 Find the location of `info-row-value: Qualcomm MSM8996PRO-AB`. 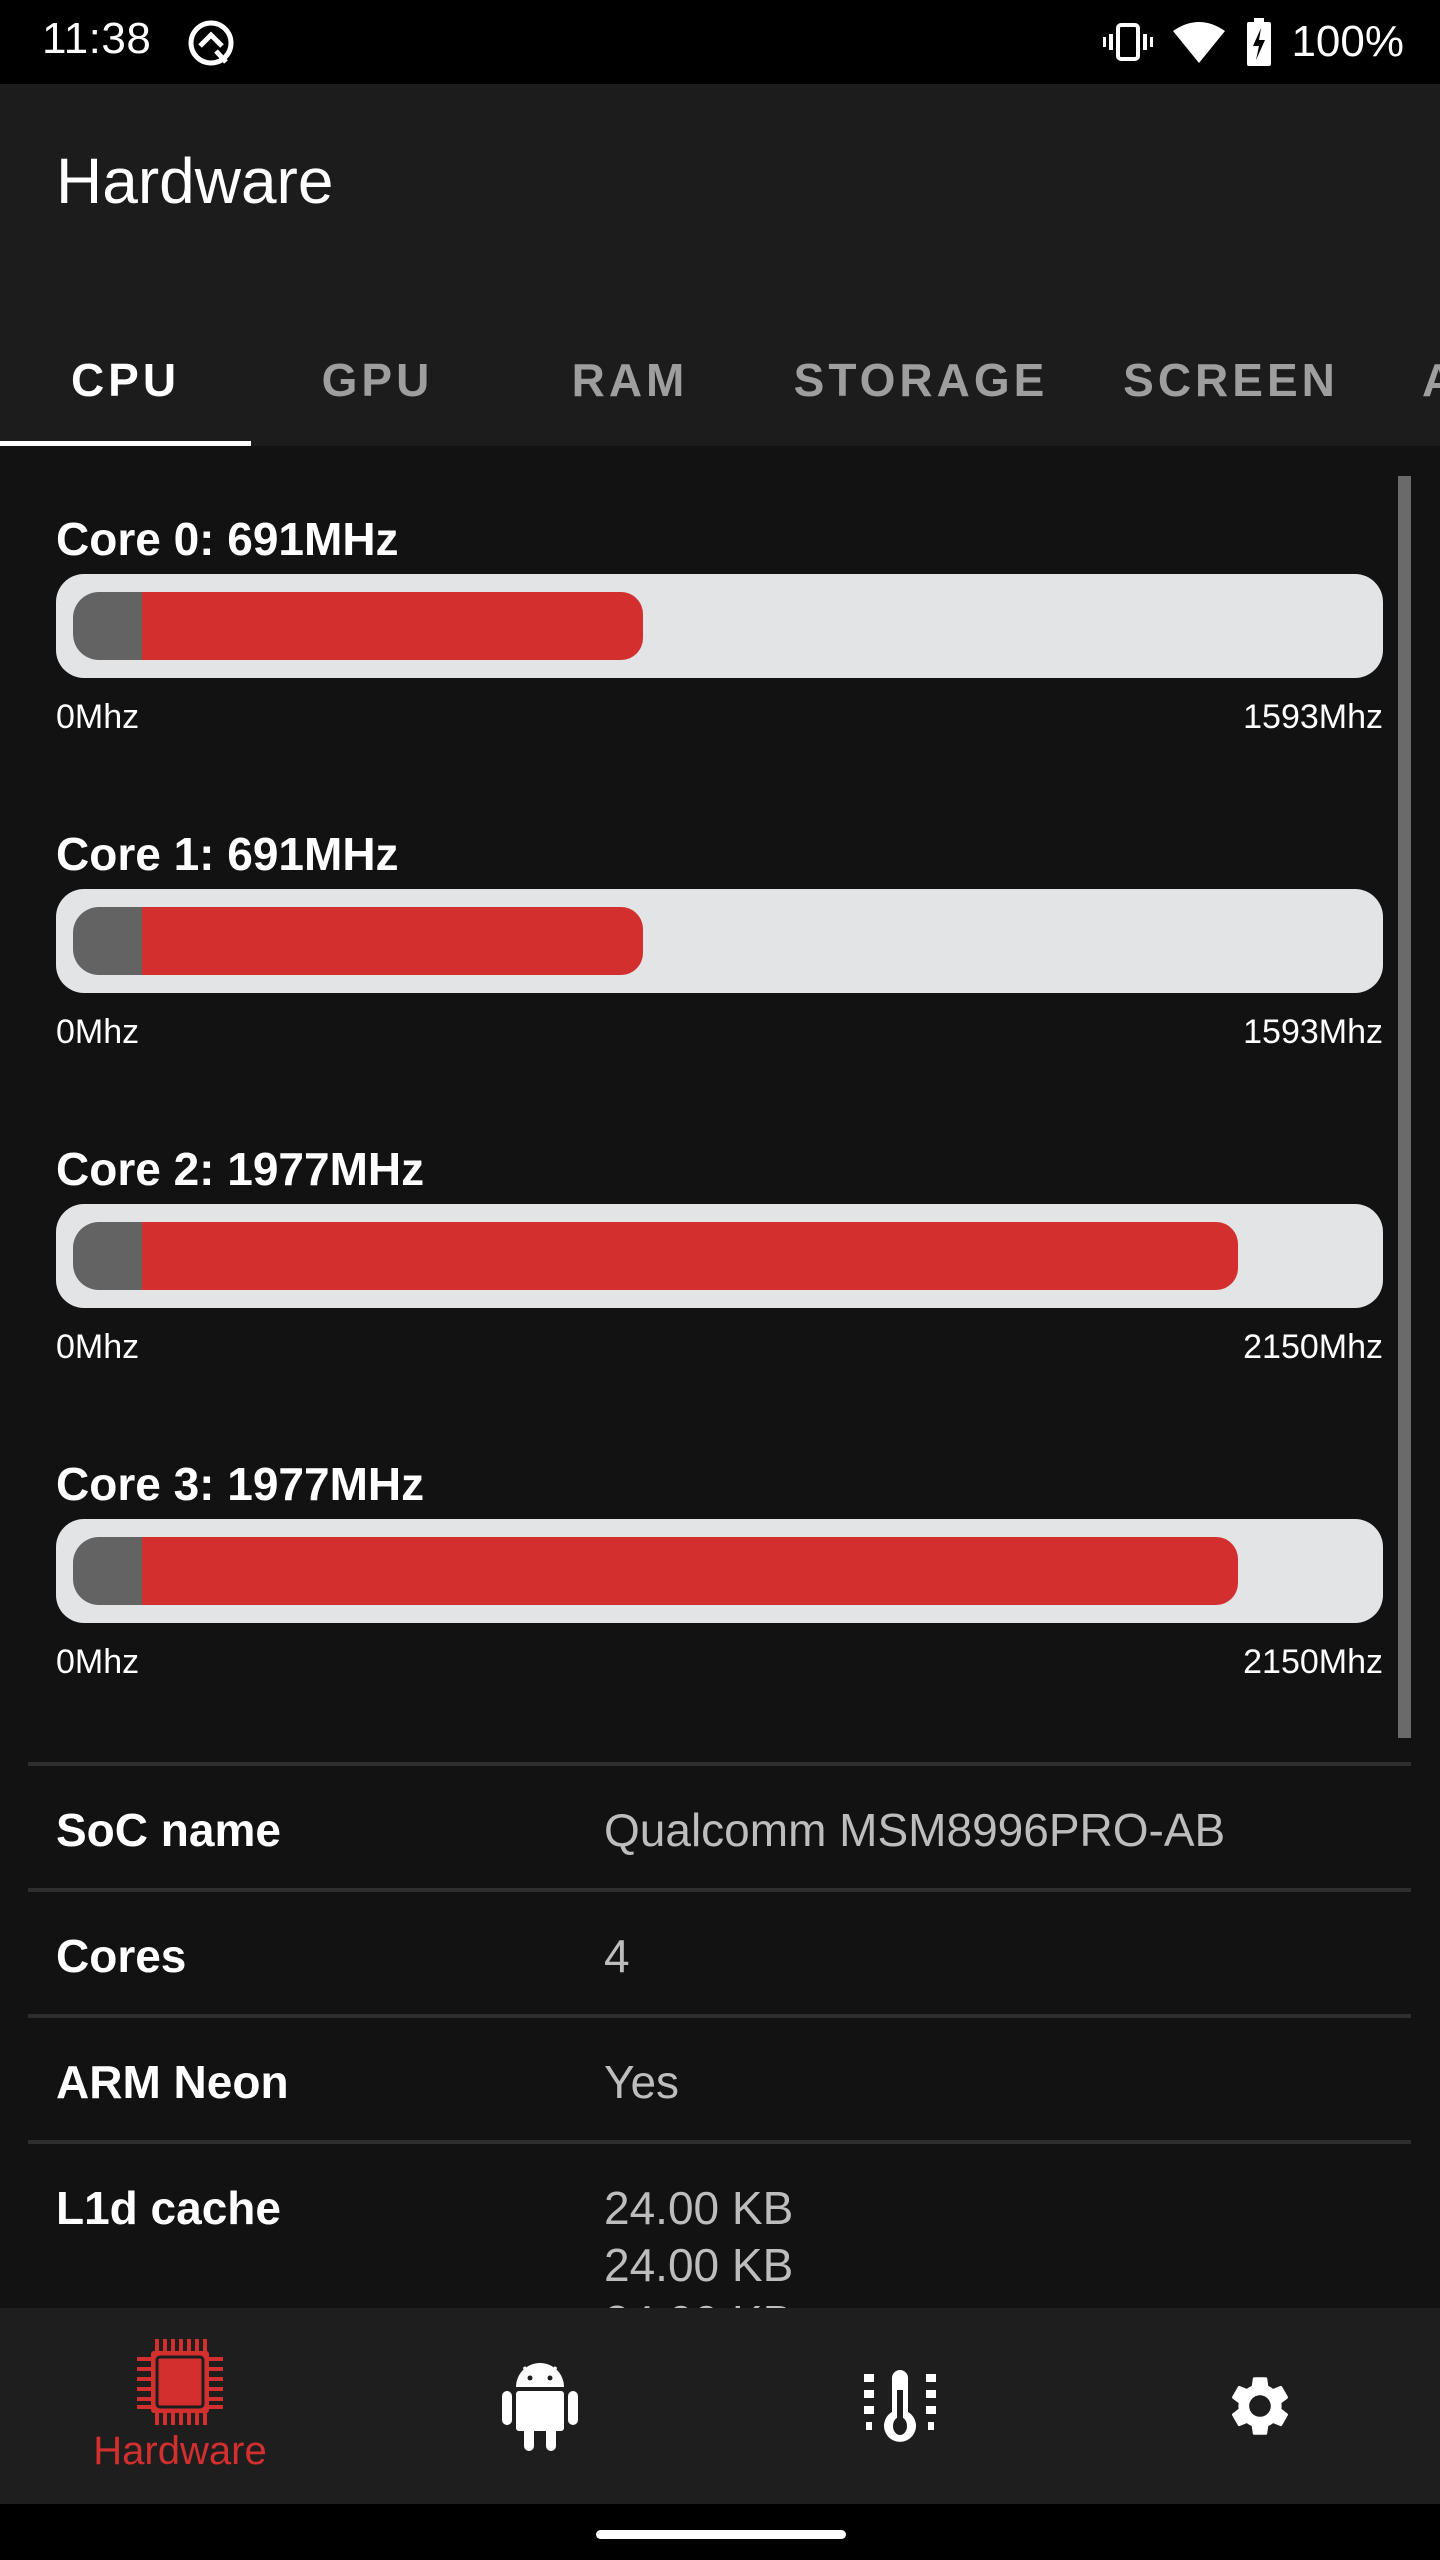

info-row-value: Qualcomm MSM8996PRO-AB is located at coordinates (915, 1830).